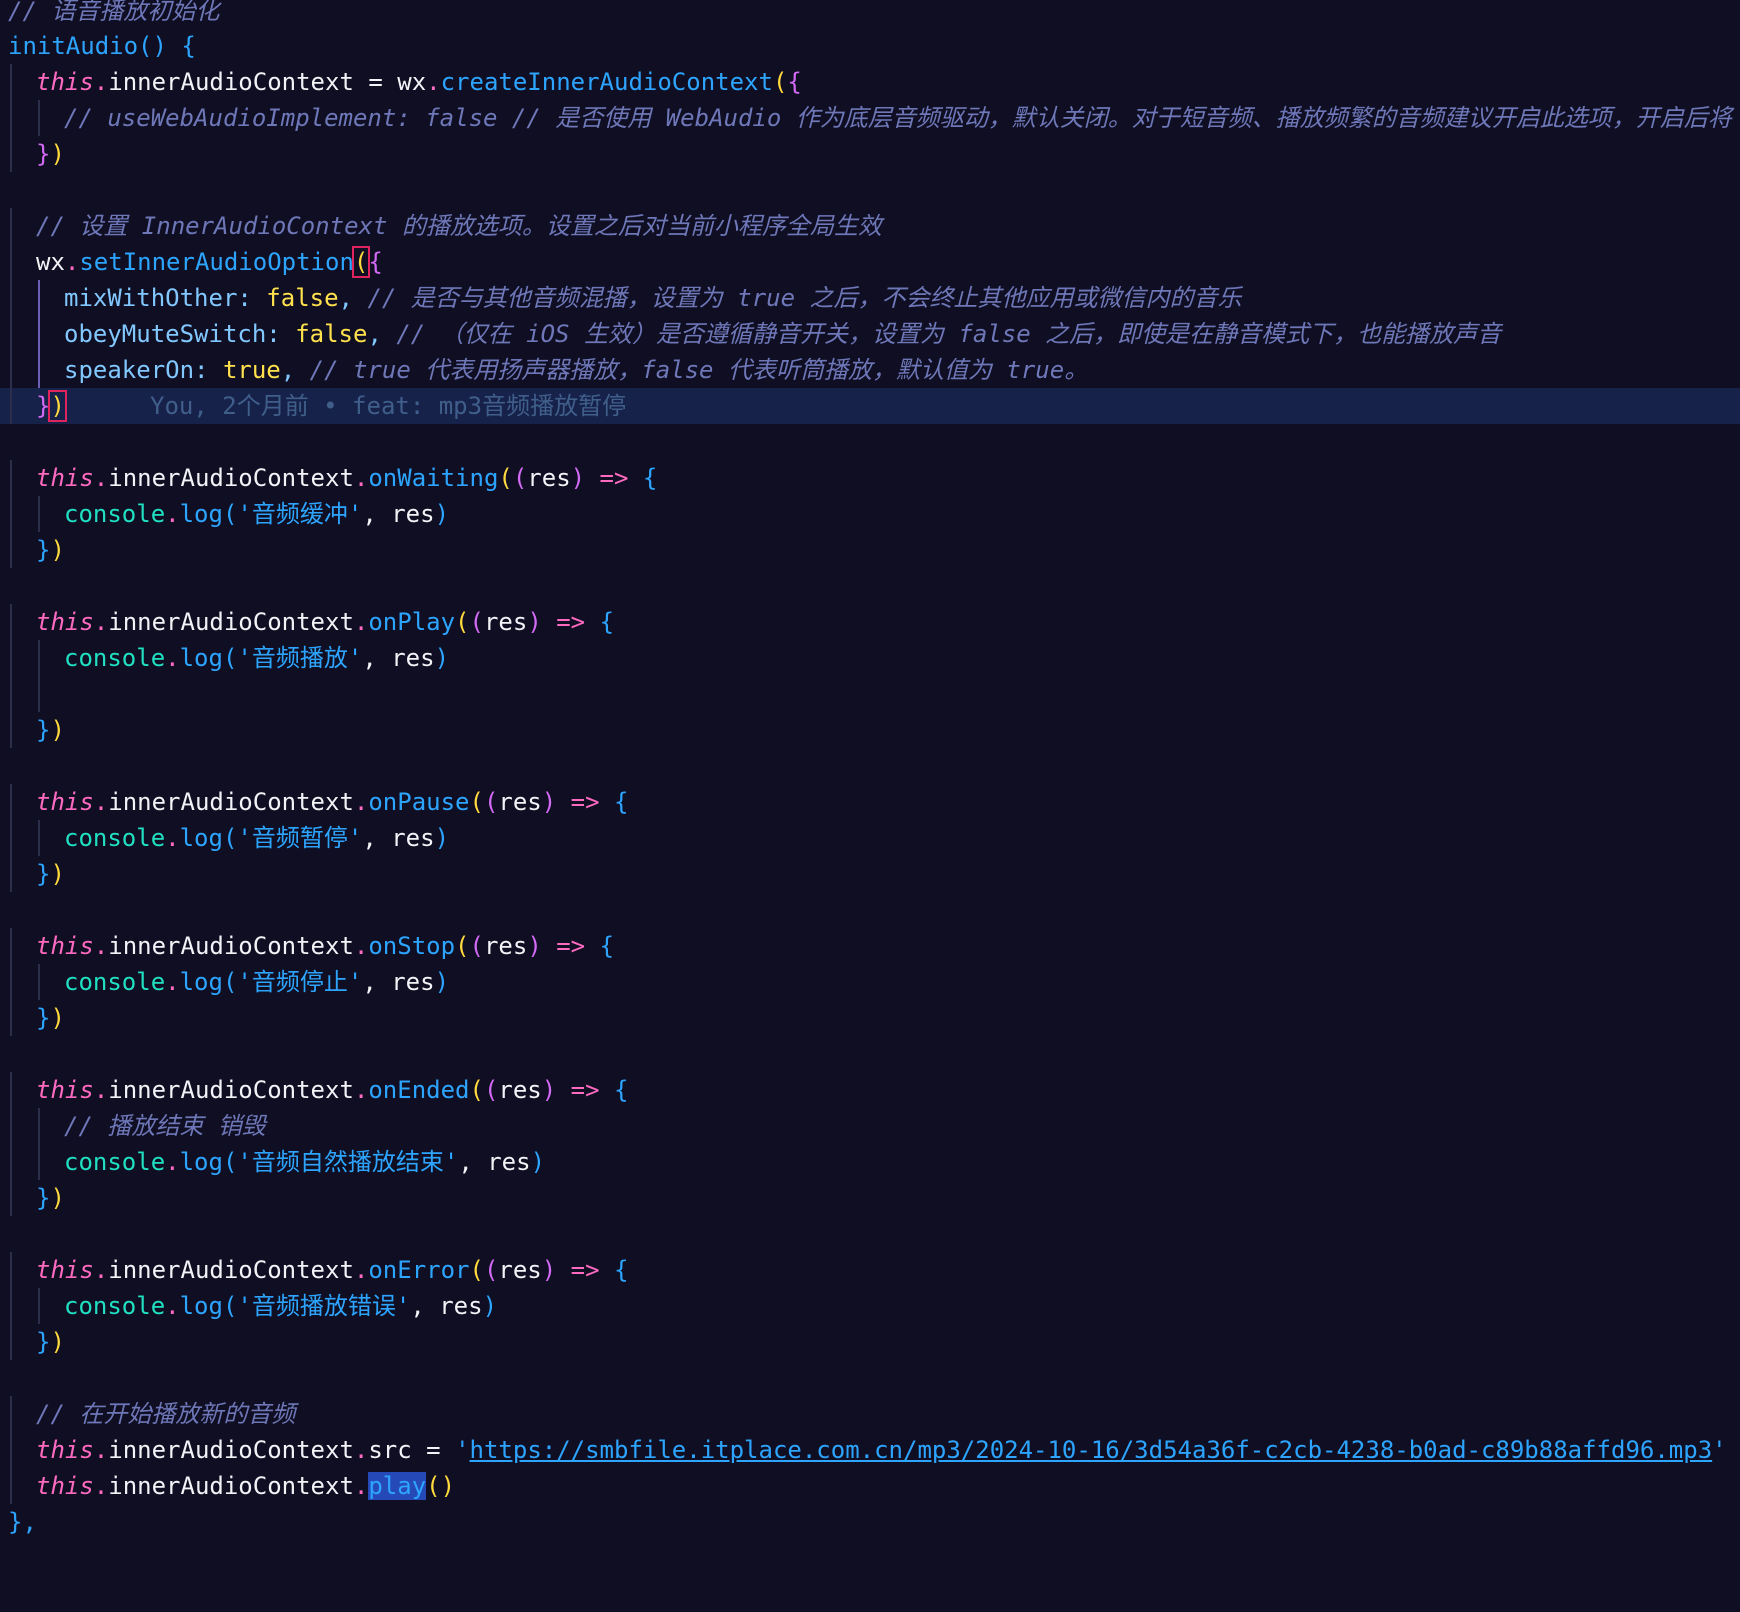  What do you see at coordinates (870, 838) in the screenshot?
I see `code-line: console.log('音频暂停', res)` at bounding box center [870, 838].